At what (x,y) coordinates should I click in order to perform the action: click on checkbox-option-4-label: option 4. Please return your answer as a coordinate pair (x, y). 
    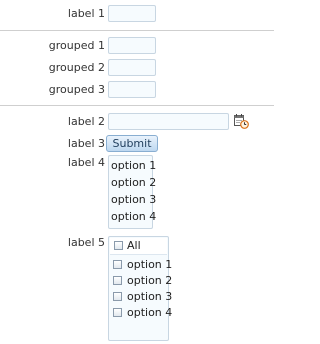
    Looking at the image, I should click on (150, 312).